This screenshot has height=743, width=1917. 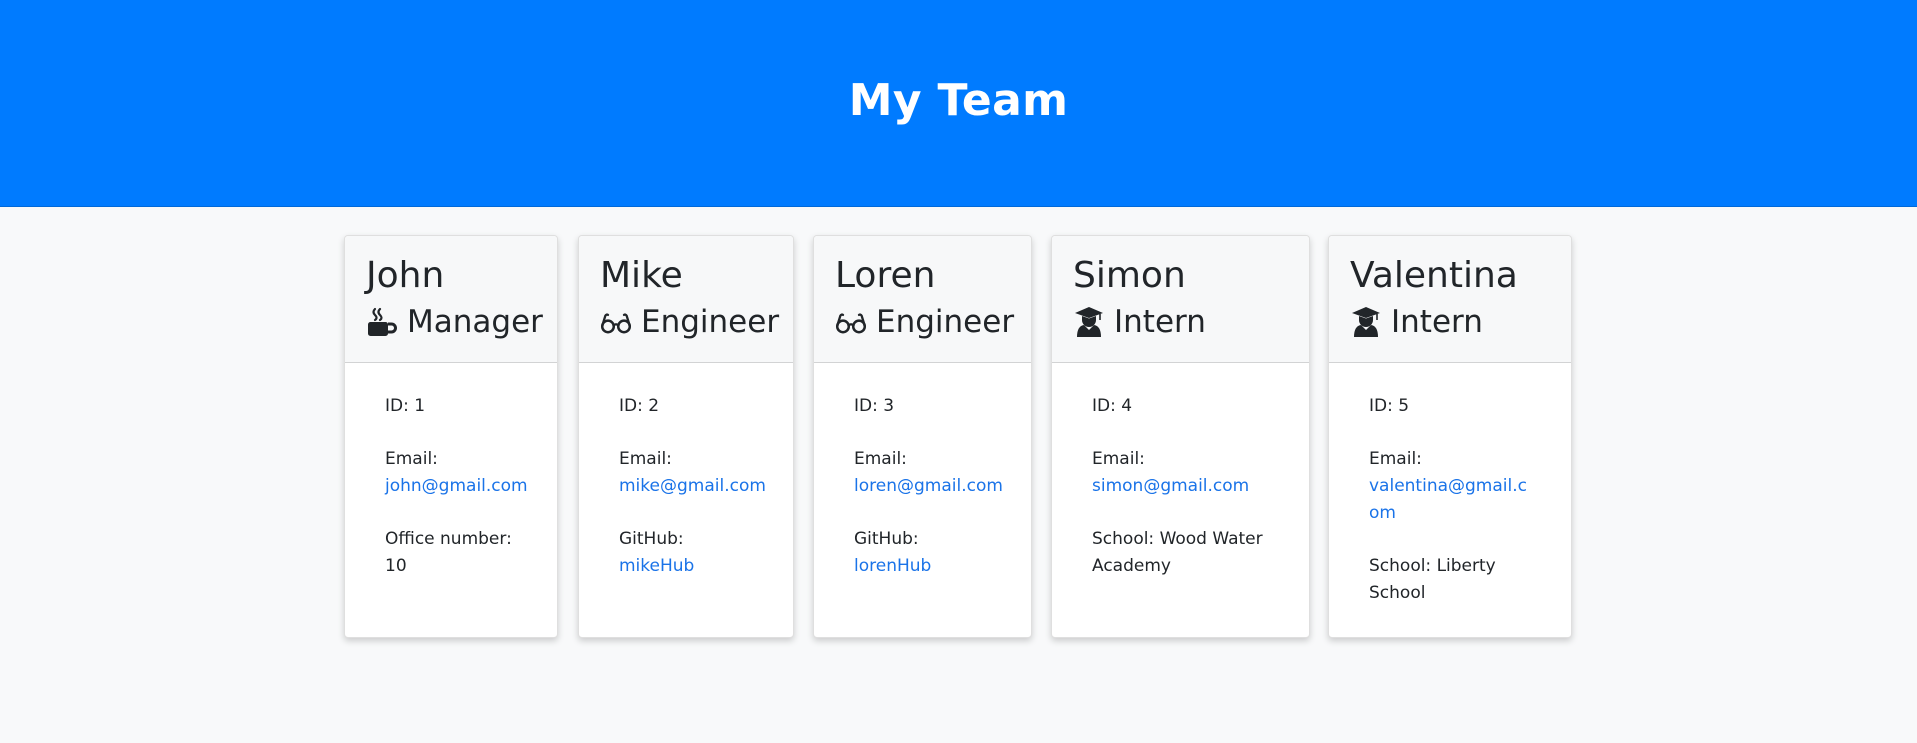 What do you see at coordinates (1389, 406) in the screenshot?
I see `employee-id: ID: 5` at bounding box center [1389, 406].